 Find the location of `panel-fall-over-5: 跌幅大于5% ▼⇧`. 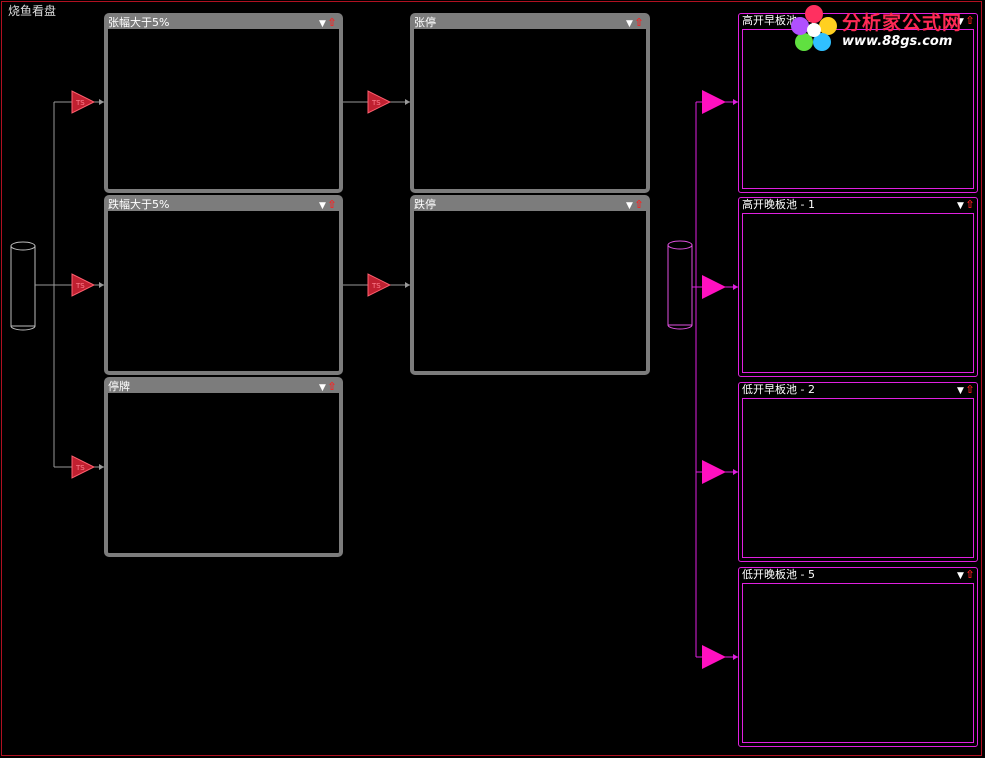

panel-fall-over-5: 跌幅大于5% ▼⇧ is located at coordinates (223, 285).